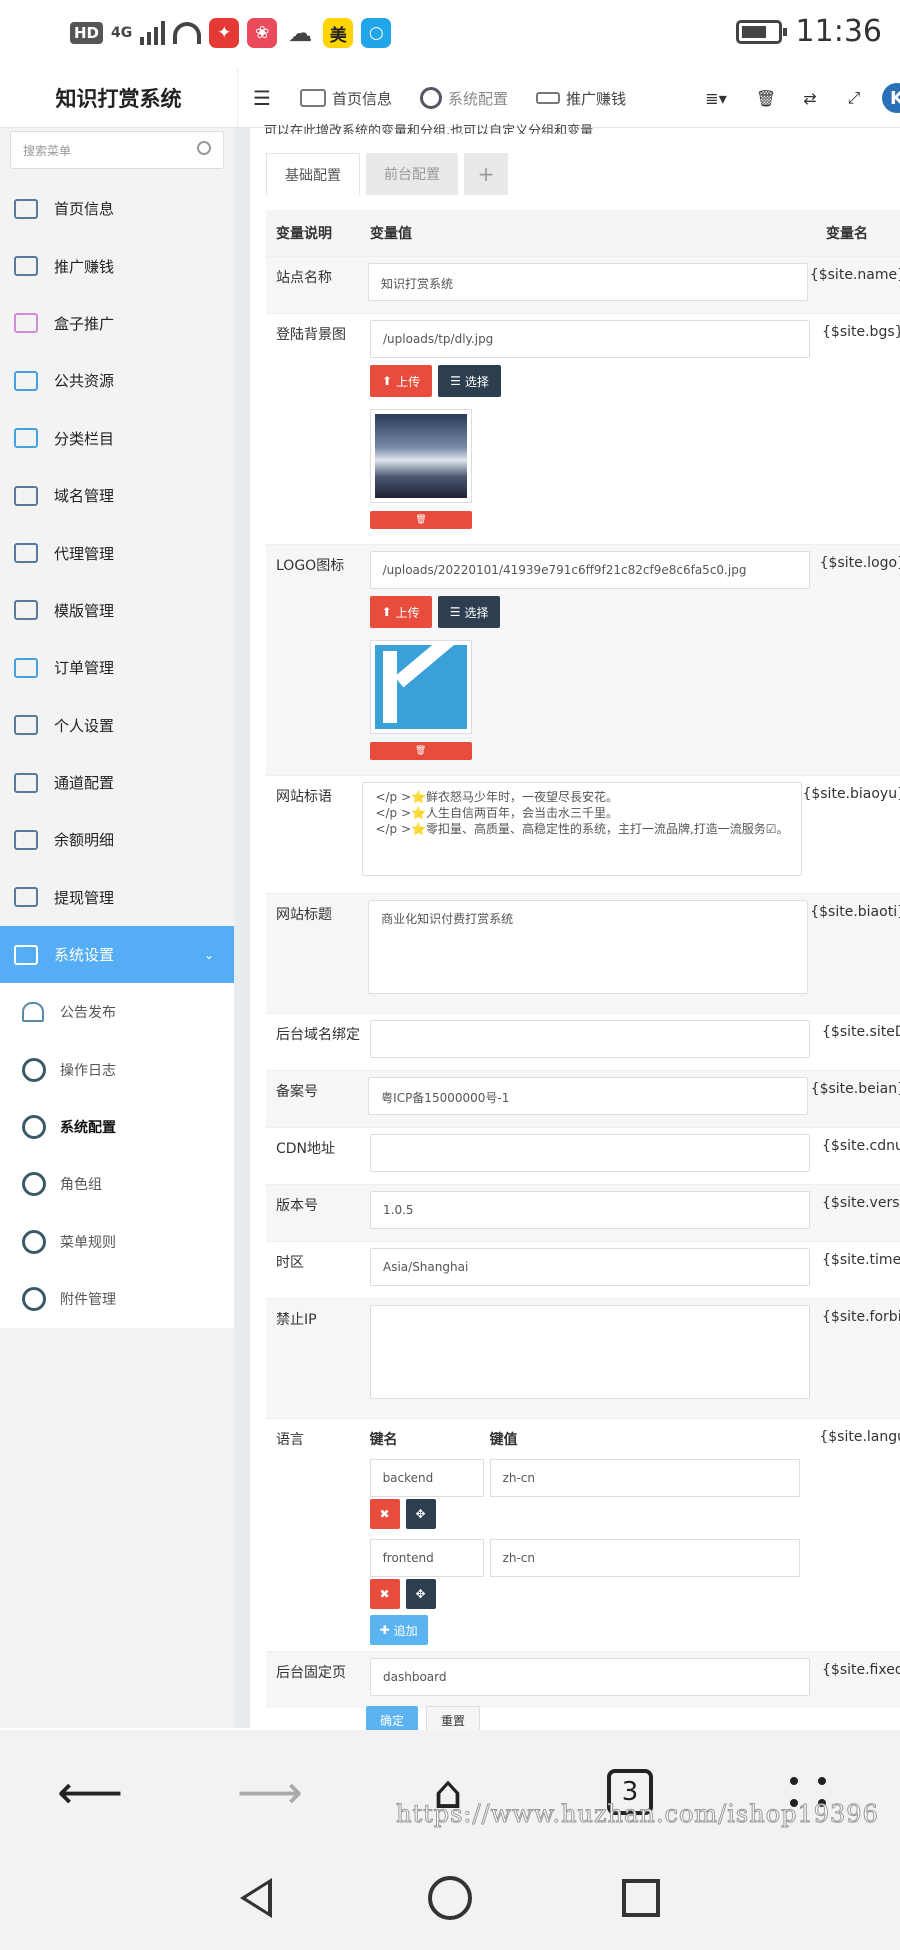  Describe the element at coordinates (716, 98) in the screenshot. I see `list-dropdown-icon: ≣▾` at that location.